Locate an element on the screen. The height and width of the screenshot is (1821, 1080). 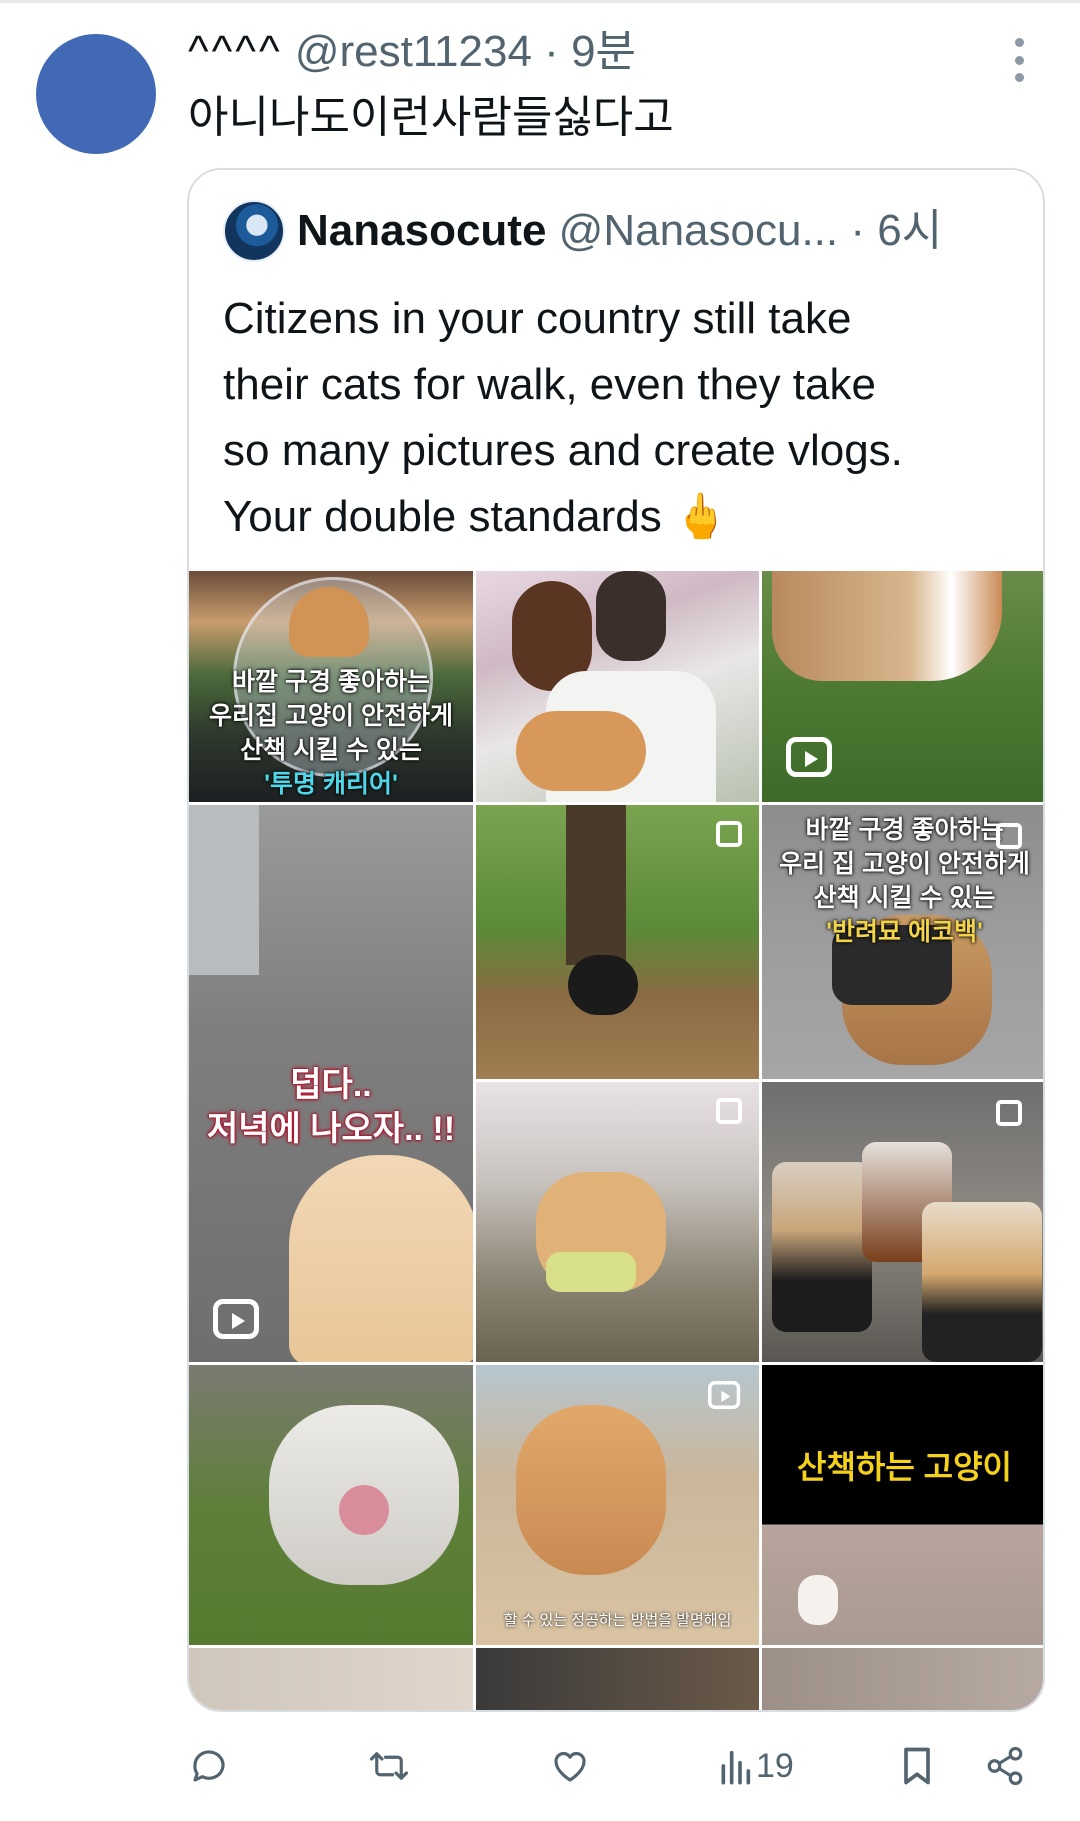
media-tile: 덥다.. 저녁에 나오자.. !! is located at coordinates (331, 1083).